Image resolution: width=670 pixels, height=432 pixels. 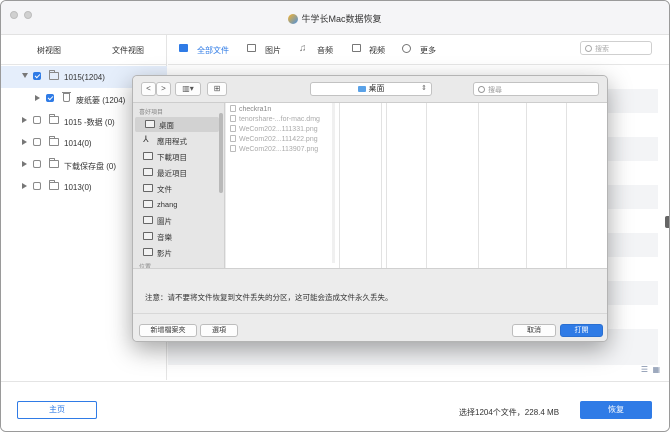 I want to click on sidebar-item-documents: 文件, so click(x=175, y=188).